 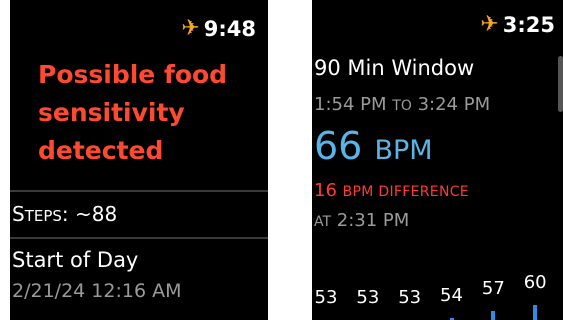 I want to click on steps-row: STEPS: ~88, so click(x=64, y=214).